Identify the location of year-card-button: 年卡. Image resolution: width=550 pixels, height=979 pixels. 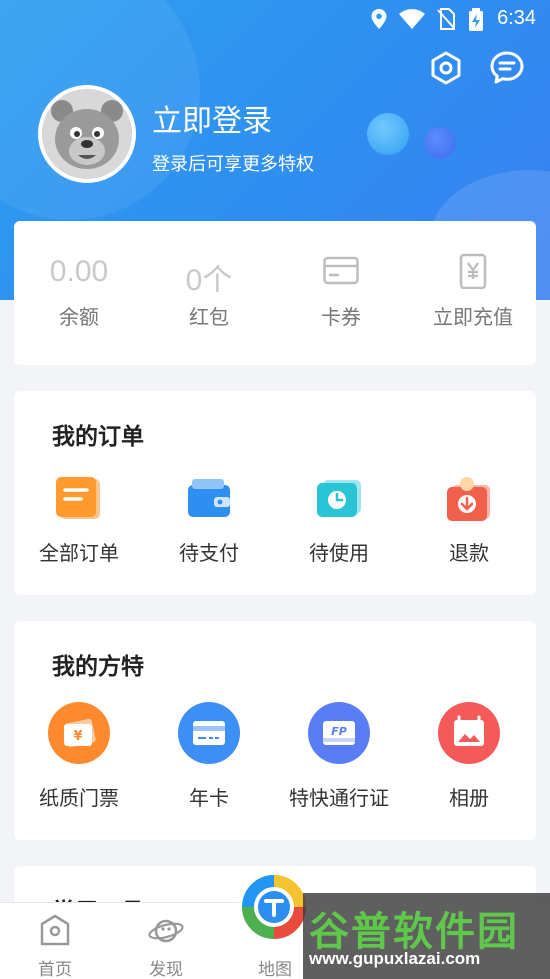
(209, 762).